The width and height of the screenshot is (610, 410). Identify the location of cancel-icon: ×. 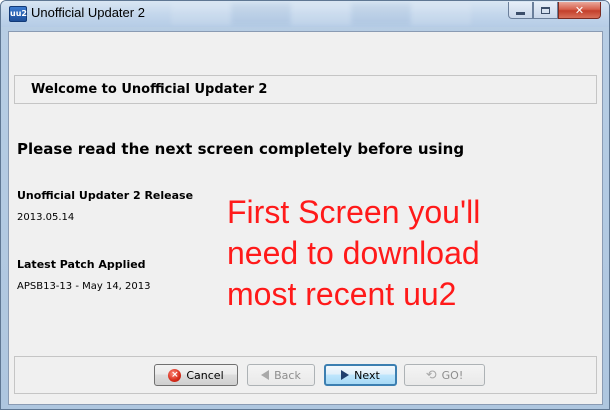
(175, 375).